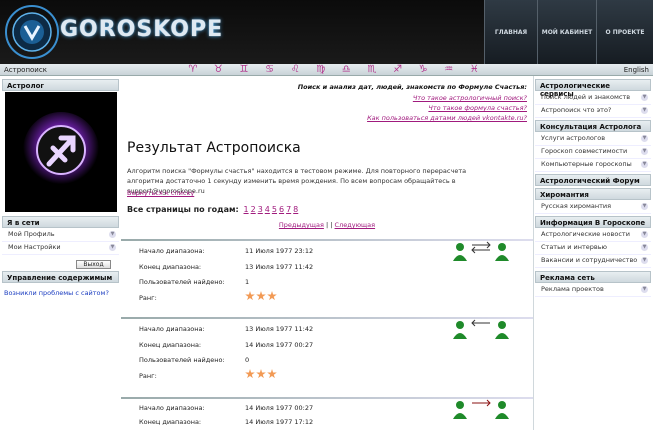 The width and height of the screenshot is (653, 430). Describe the element at coordinates (56, 293) in the screenshot. I see `problem-link: Возникли проблемы с сайтом?` at that location.